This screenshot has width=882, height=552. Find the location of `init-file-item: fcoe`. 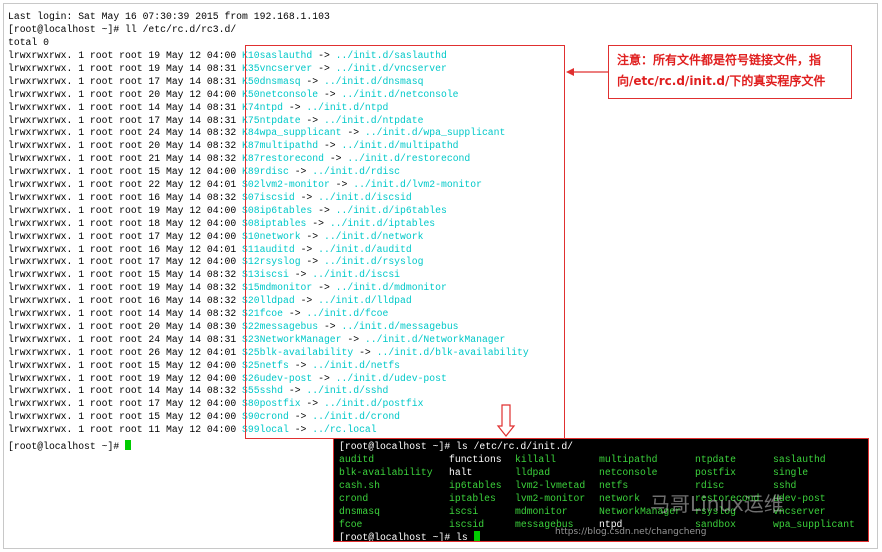

init-file-item: fcoe is located at coordinates (351, 524).